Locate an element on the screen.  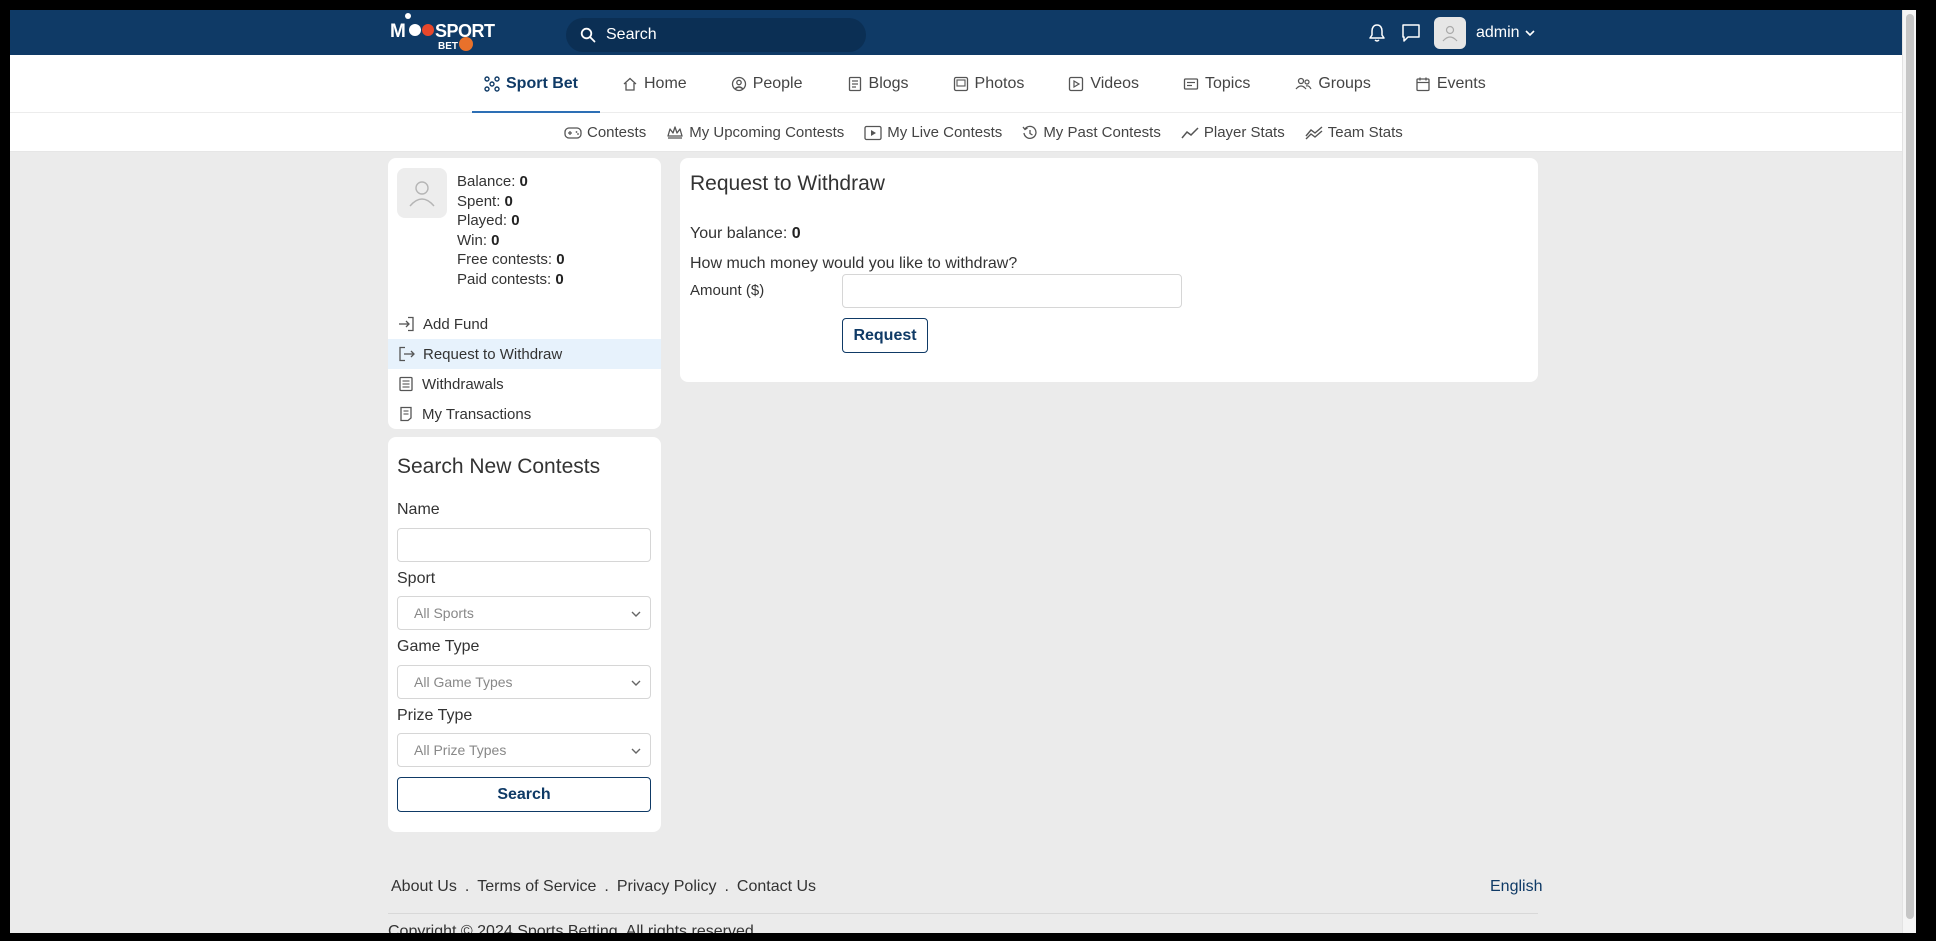
menu-add-fund: Add Fund is located at coordinates (524, 324).